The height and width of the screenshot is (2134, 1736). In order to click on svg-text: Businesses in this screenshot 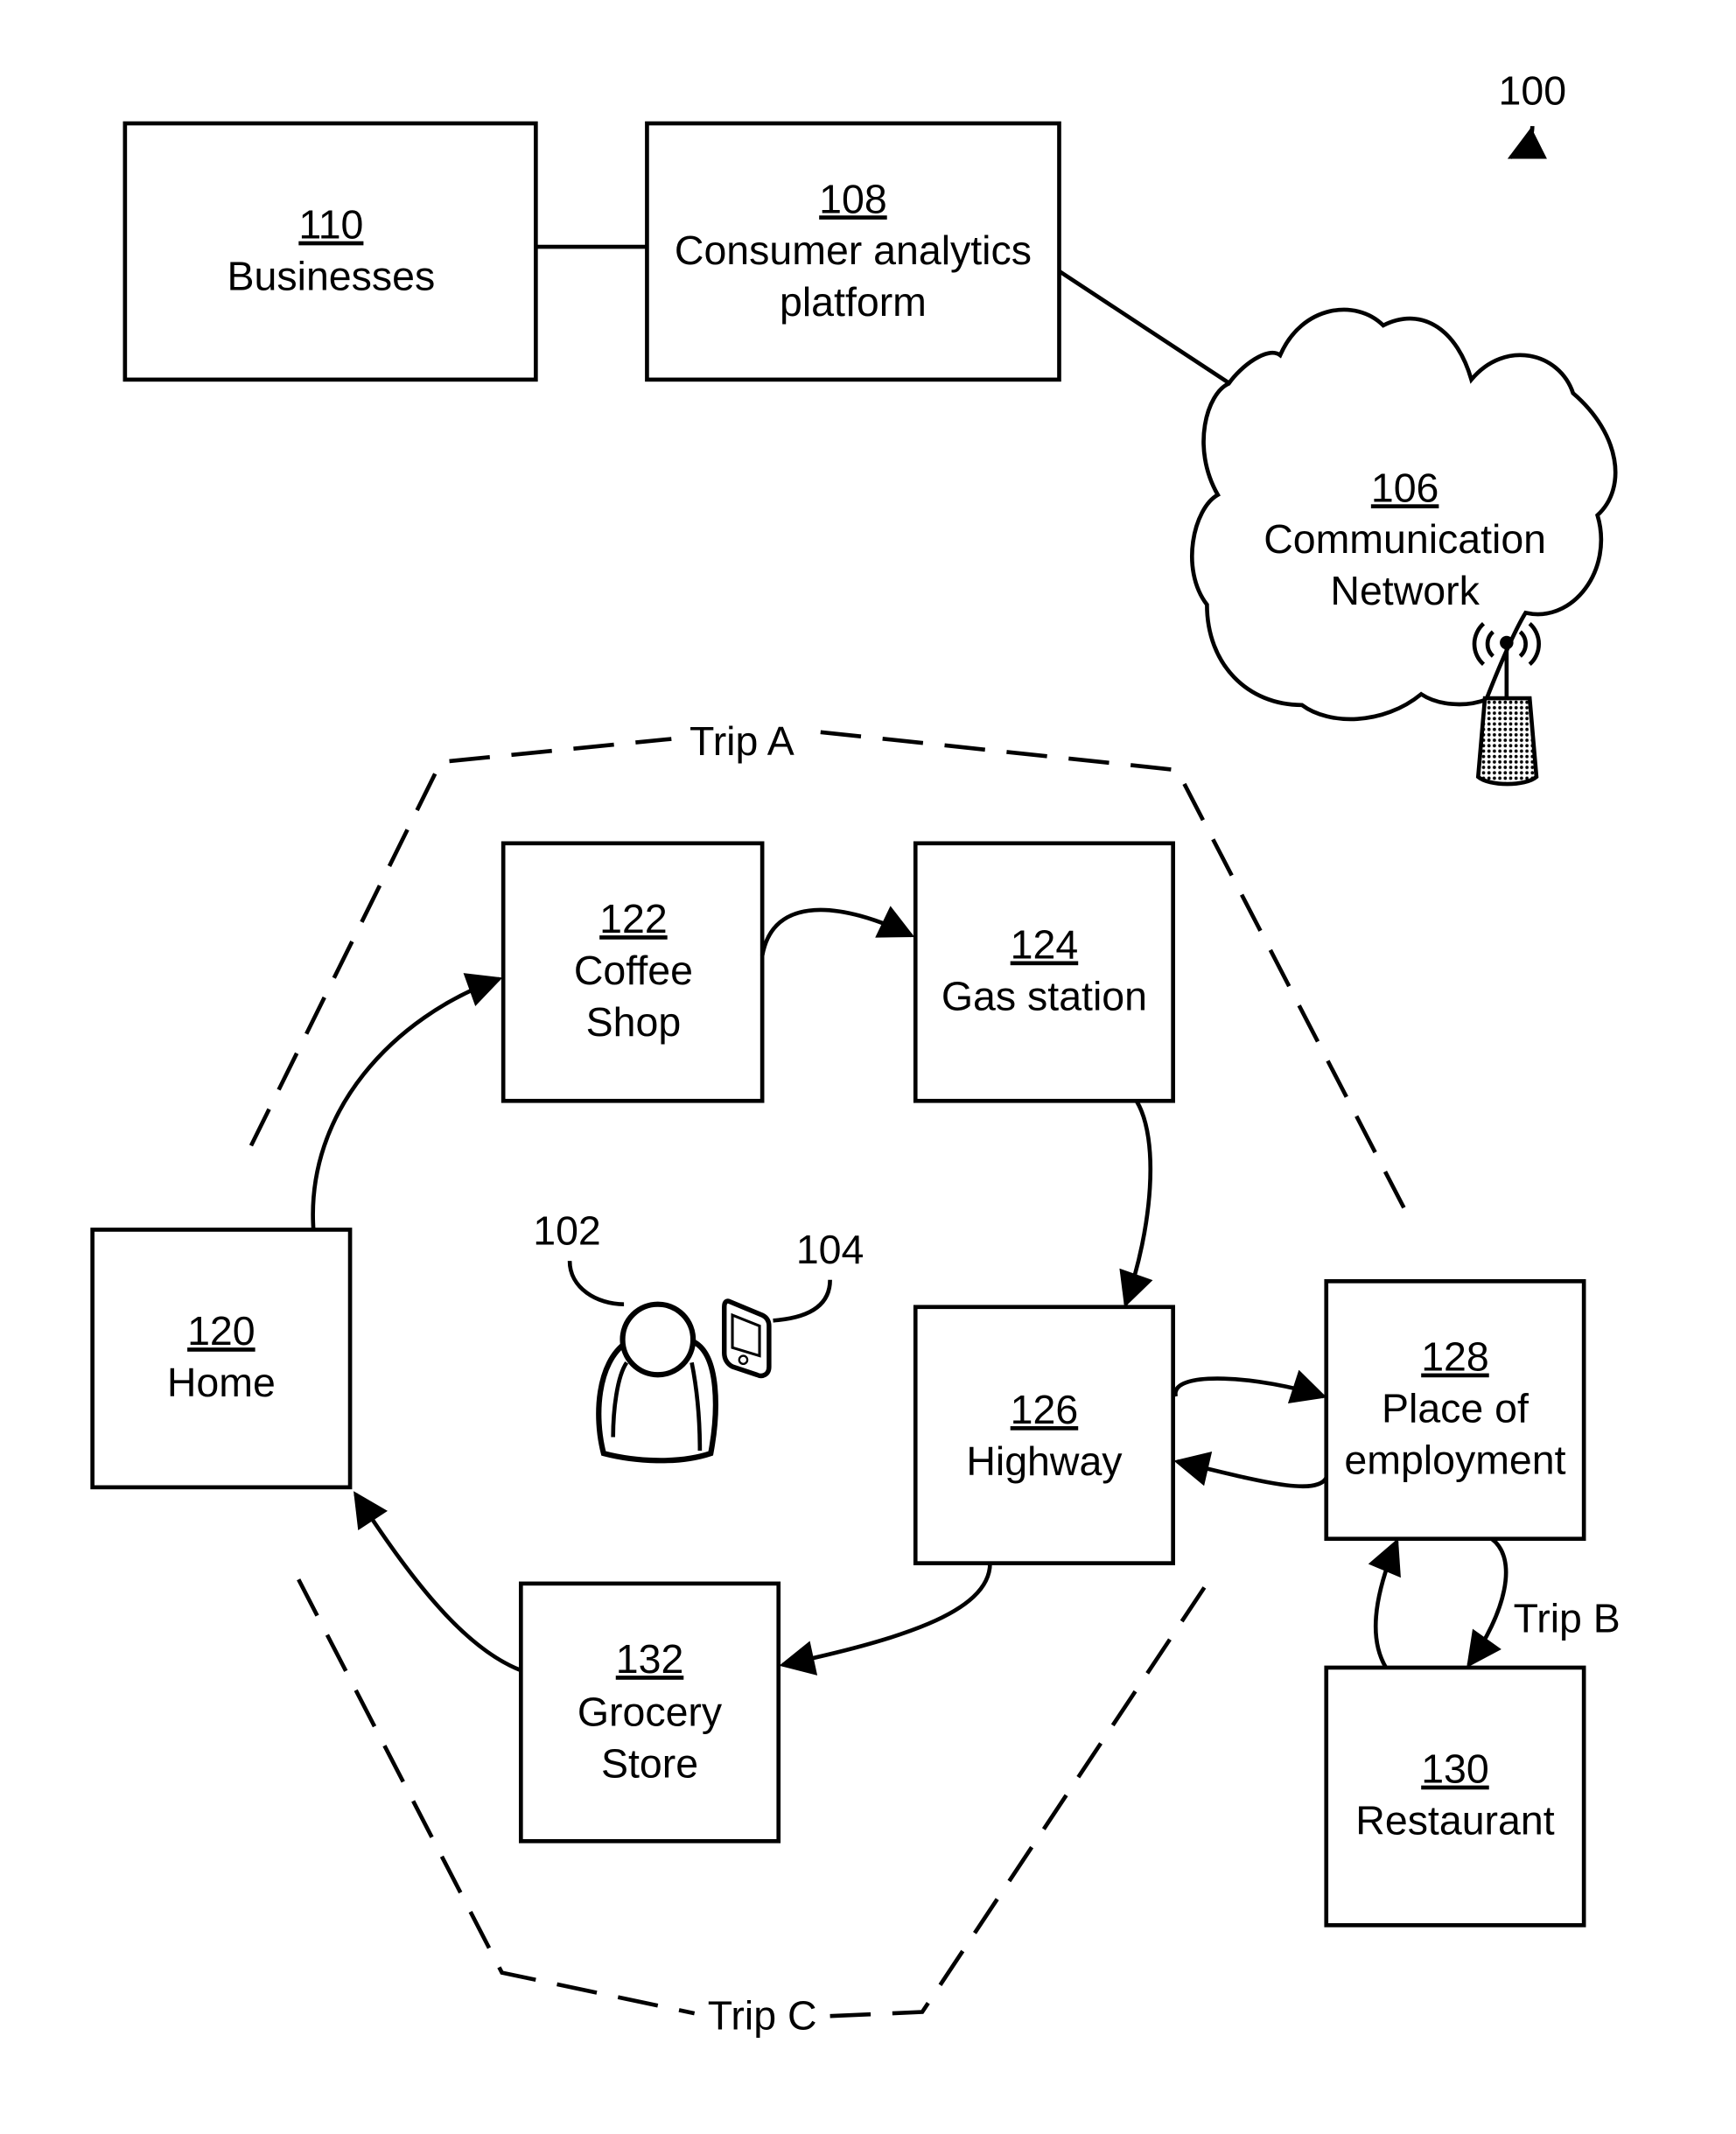, I will do `click(332, 276)`.